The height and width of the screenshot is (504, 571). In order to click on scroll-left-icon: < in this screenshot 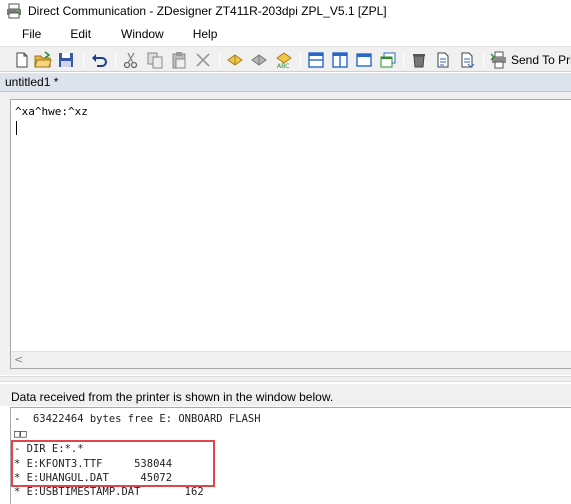, I will do `click(18, 359)`.